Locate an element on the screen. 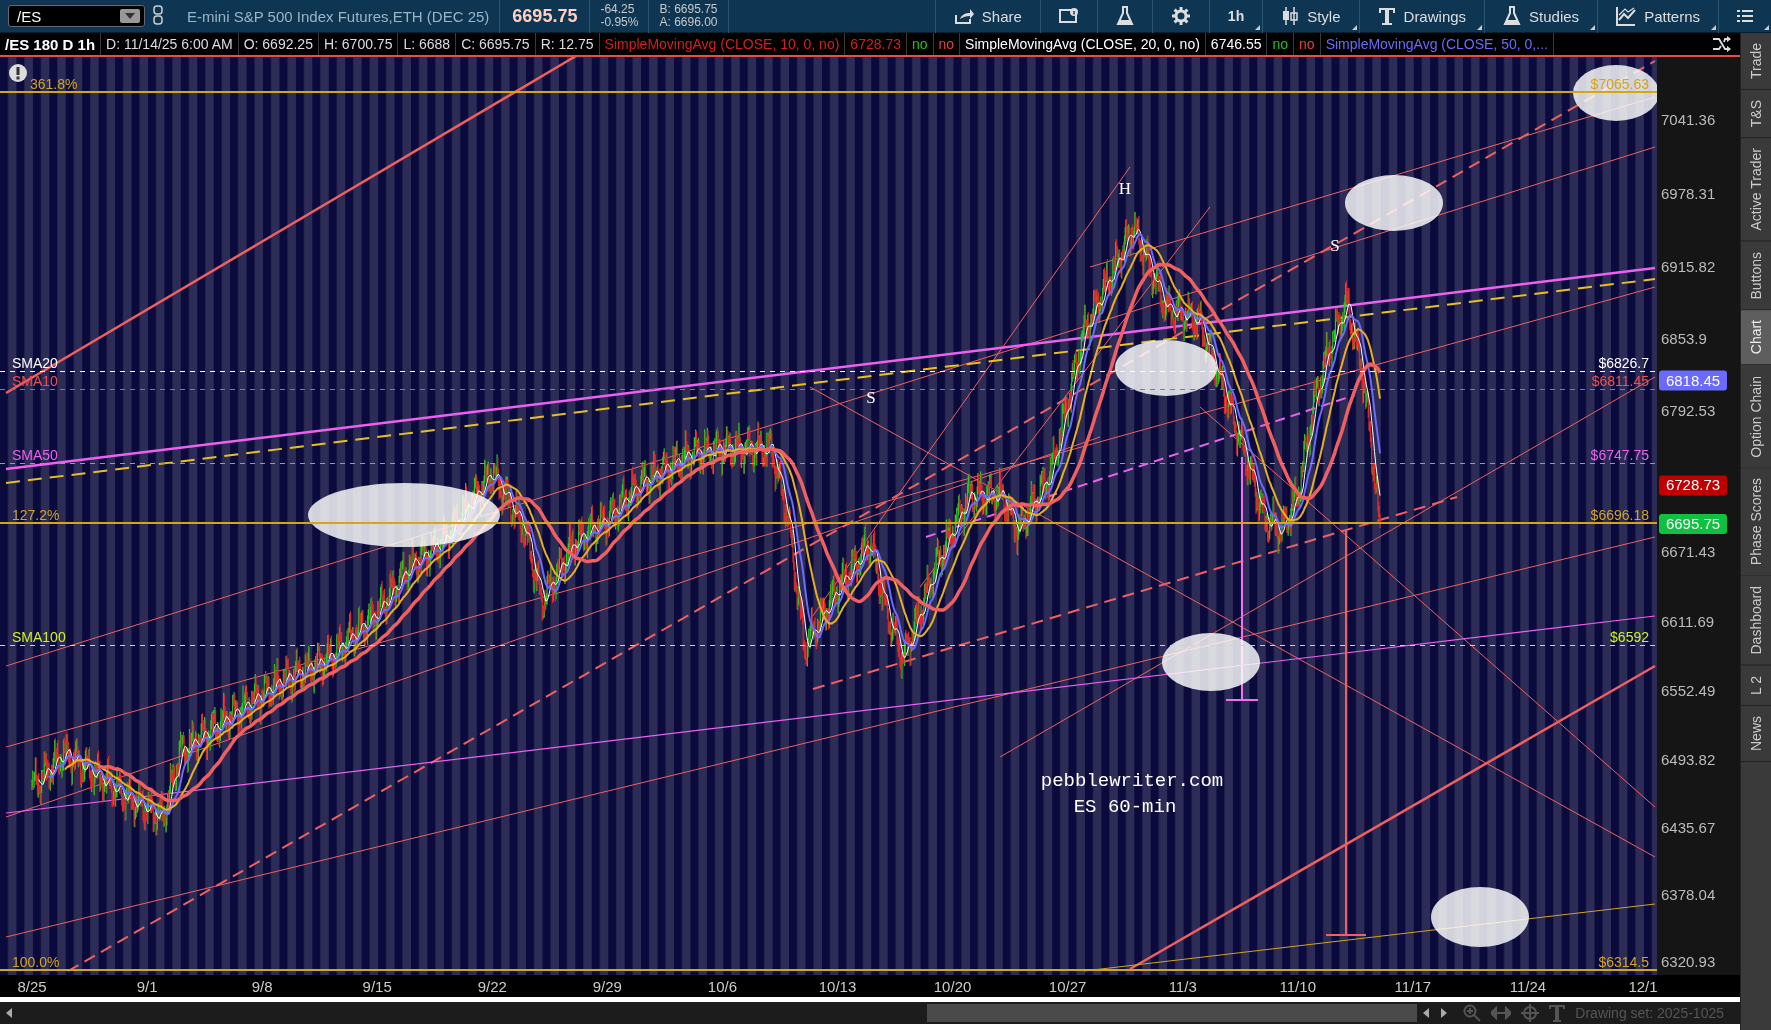 This screenshot has height=1030, width=1771. symbol-dropdown: /ES is located at coordinates (76, 16).